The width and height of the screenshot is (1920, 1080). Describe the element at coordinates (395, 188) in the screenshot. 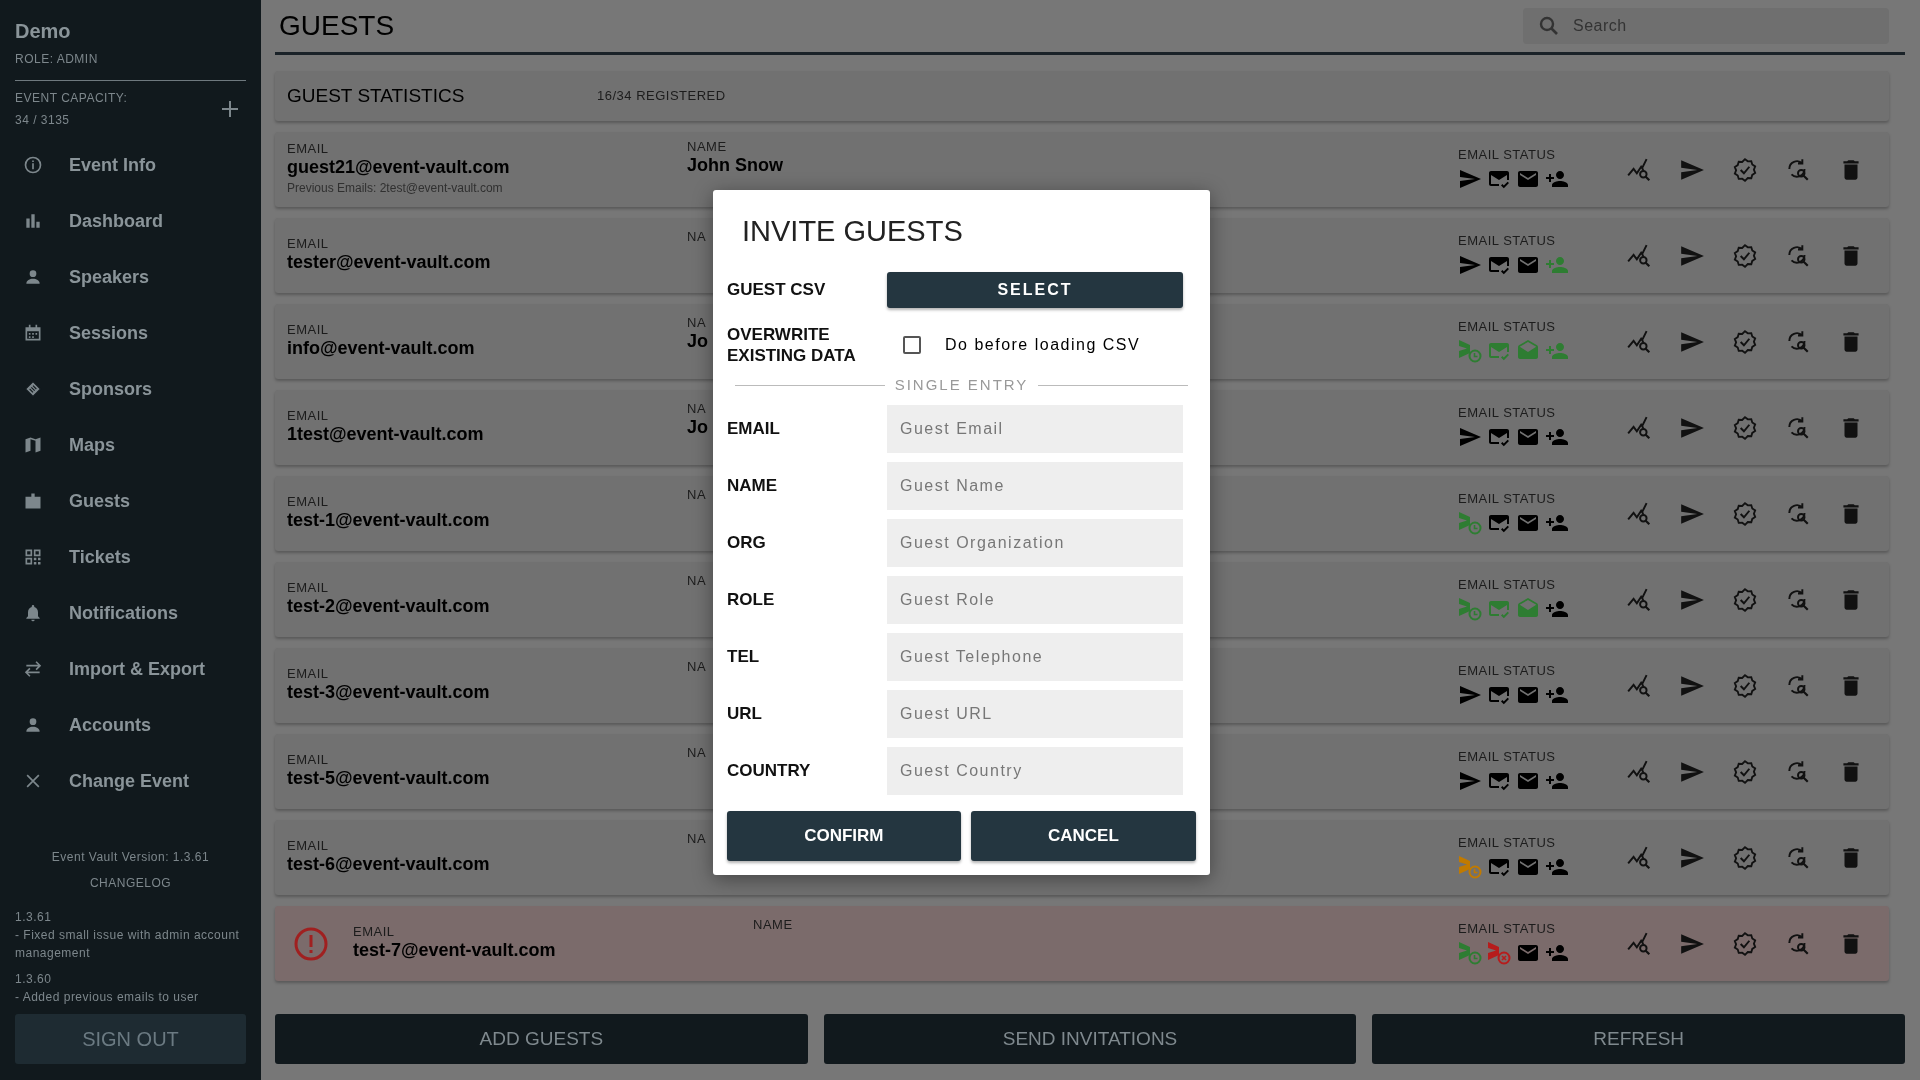

I see `previous-emails: Previous Emails: 2test@event-vault.com` at that location.